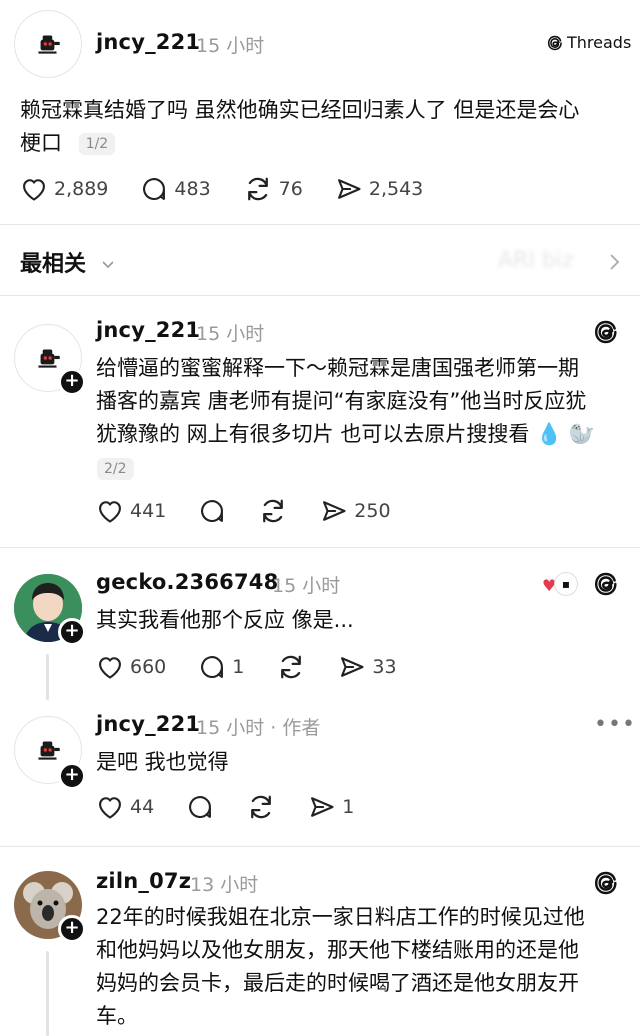 The image size is (640, 1036). I want to click on post-actions: 2,889 483 76 2,543, so click(237, 189).